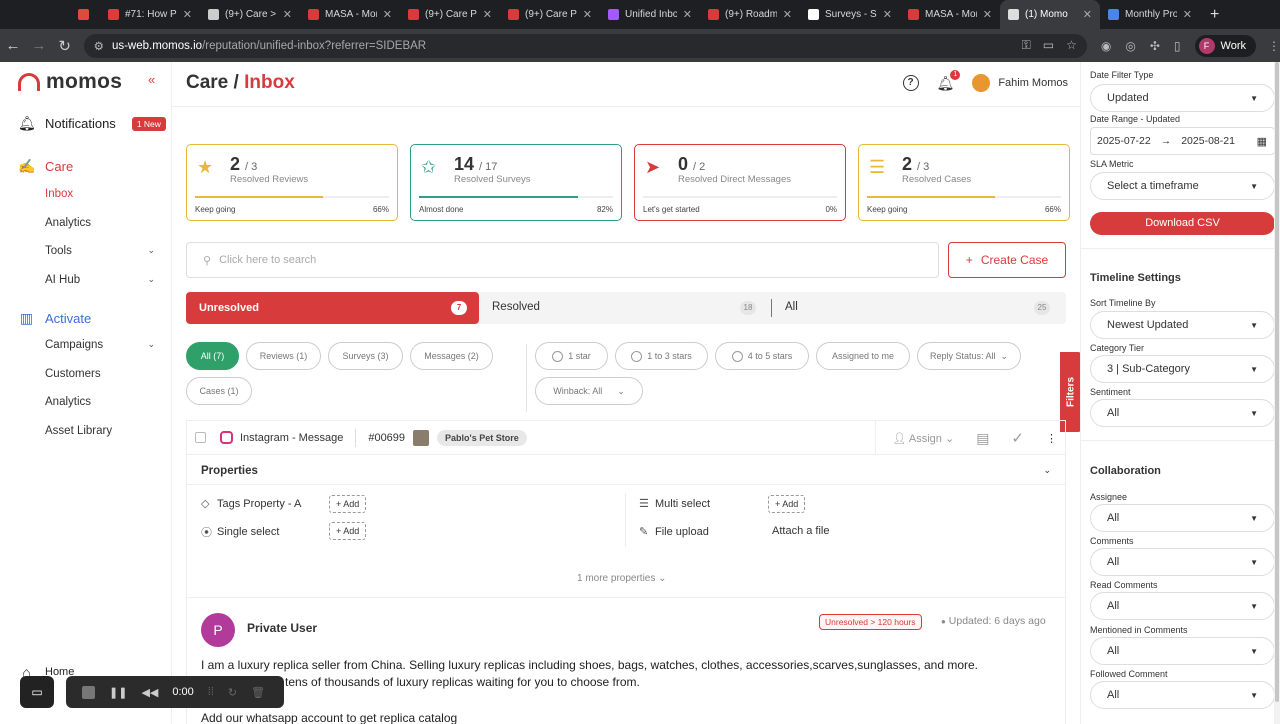  I want to click on rewind-icon: ◀◀, so click(149, 692).